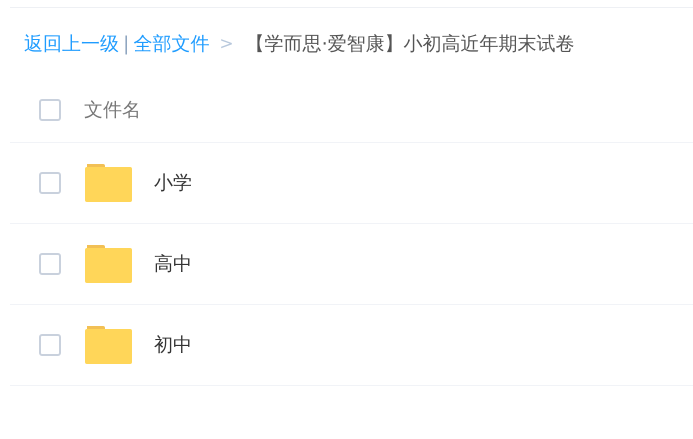  I want to click on breadcrumb-arrow: >, so click(226, 44).